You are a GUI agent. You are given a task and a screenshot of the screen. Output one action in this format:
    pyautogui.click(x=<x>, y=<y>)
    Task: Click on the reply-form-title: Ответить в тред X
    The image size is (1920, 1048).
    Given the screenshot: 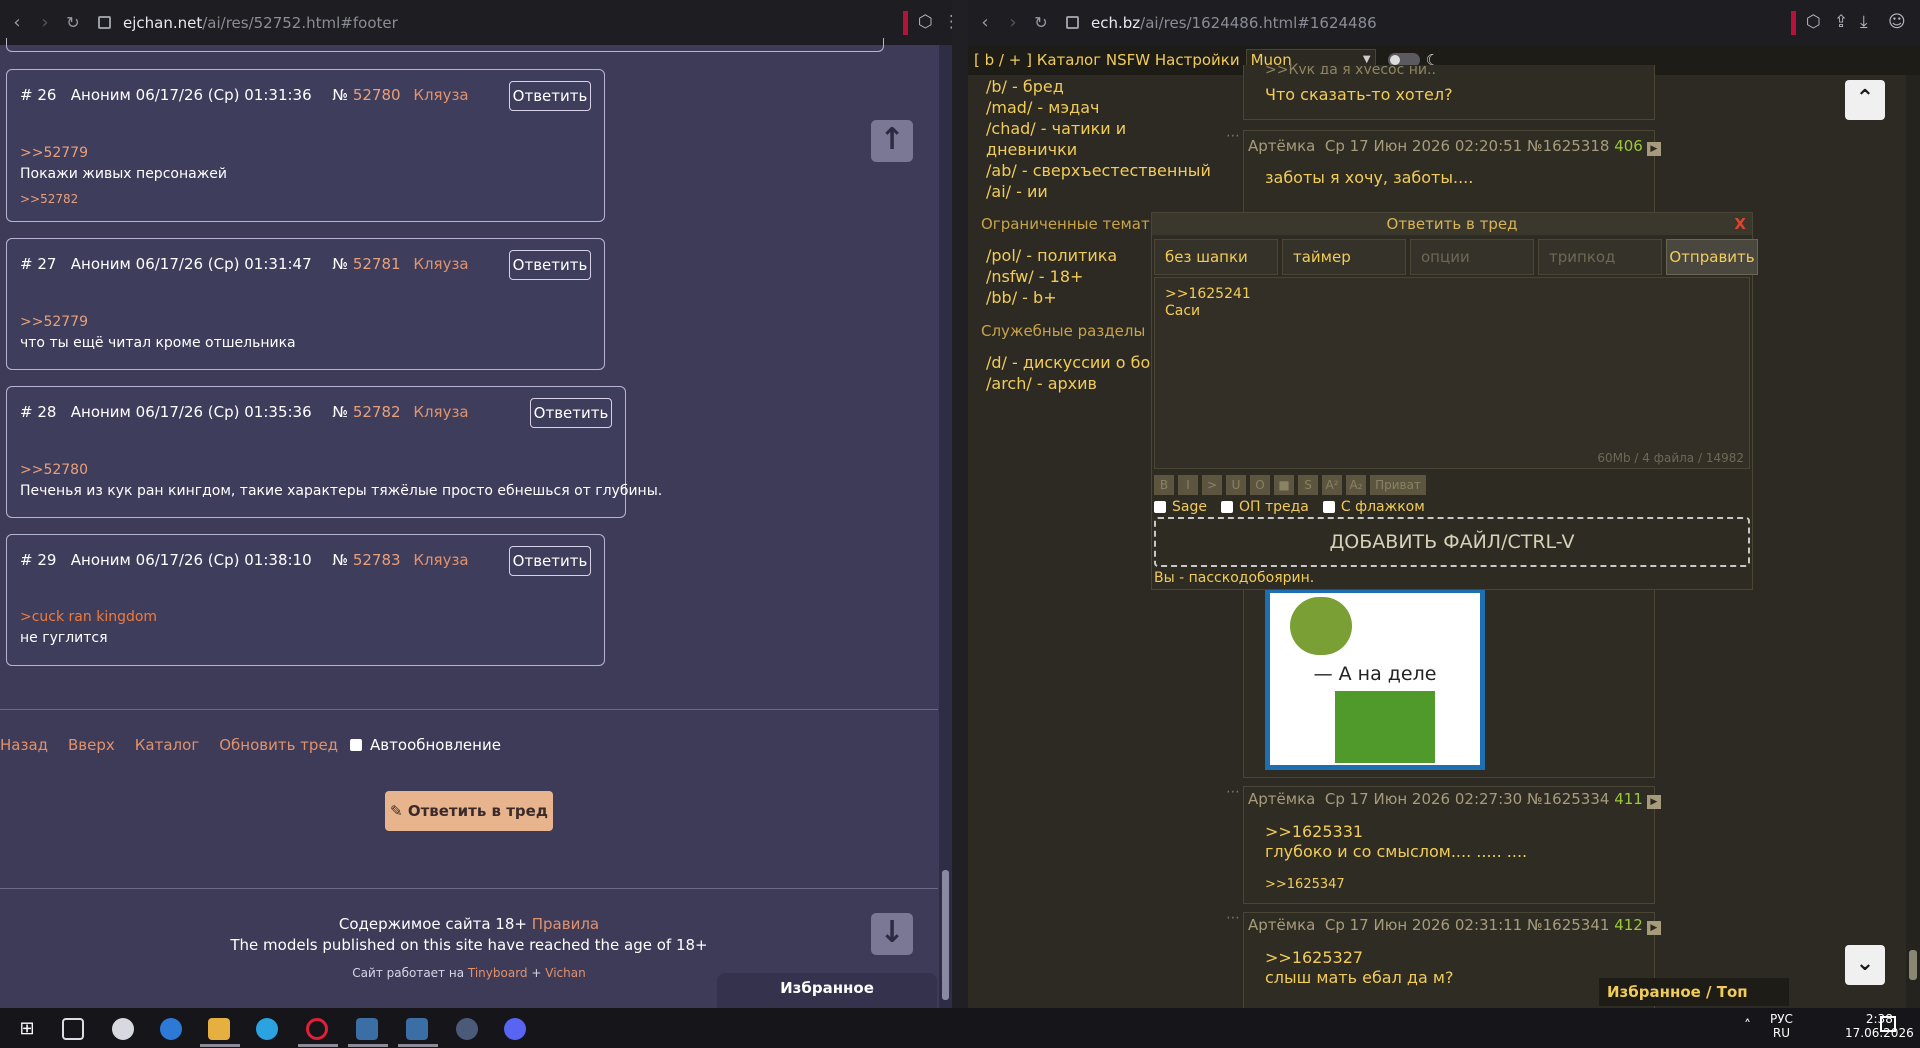 What is the action you would take?
    pyautogui.click(x=1452, y=224)
    